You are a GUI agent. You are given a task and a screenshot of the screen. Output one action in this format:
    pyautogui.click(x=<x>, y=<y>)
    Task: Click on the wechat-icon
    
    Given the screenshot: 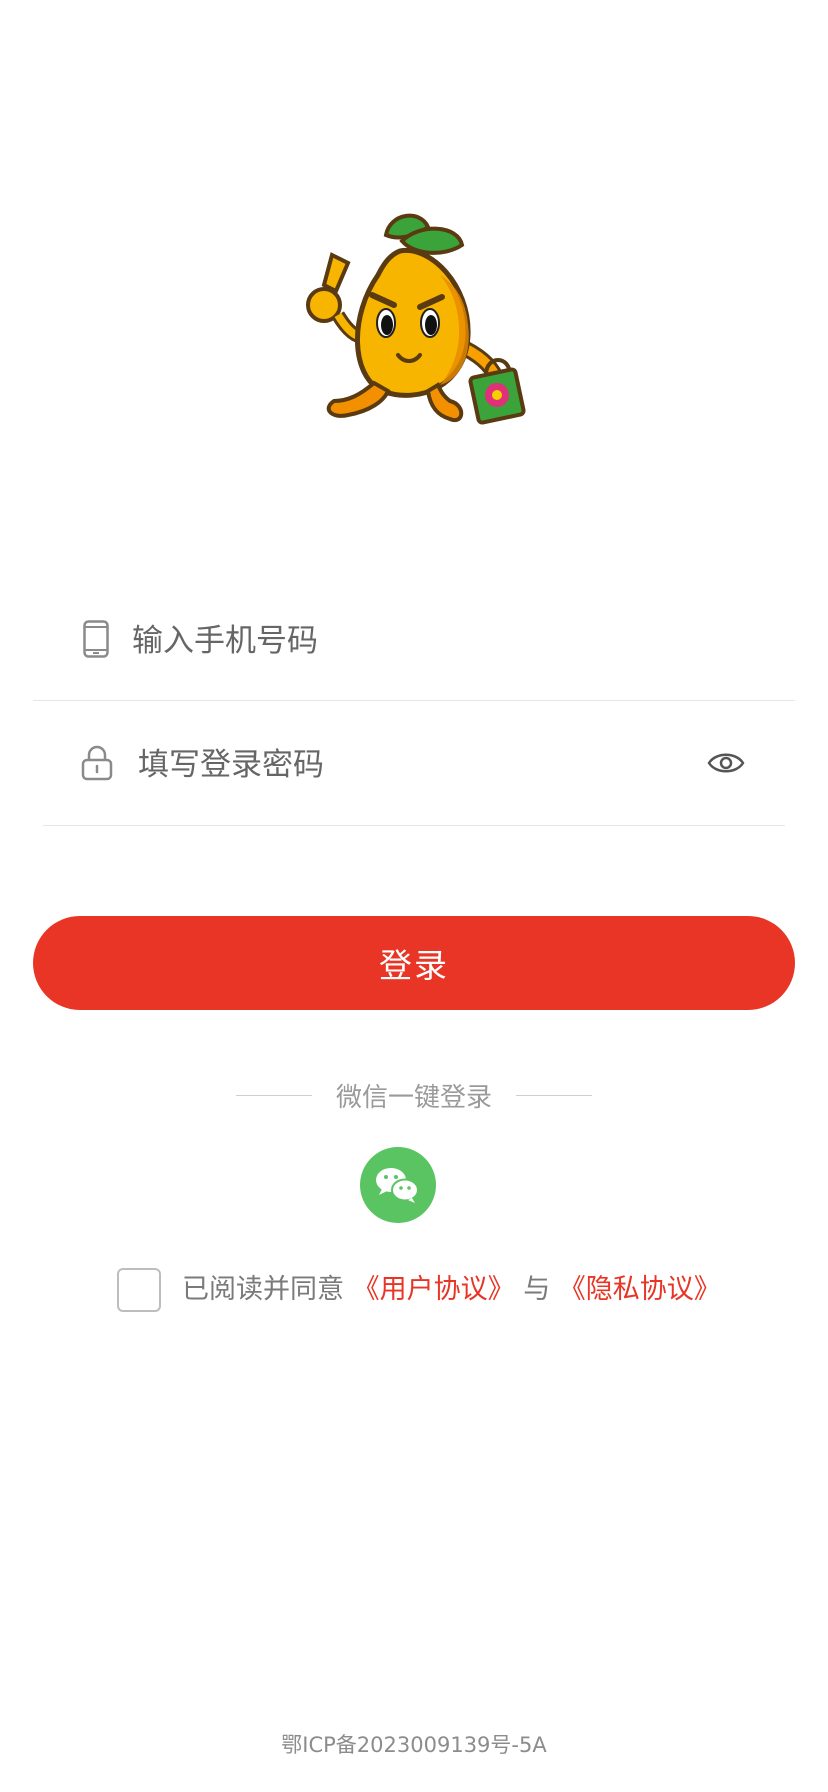 What is the action you would take?
    pyautogui.click(x=397, y=1185)
    